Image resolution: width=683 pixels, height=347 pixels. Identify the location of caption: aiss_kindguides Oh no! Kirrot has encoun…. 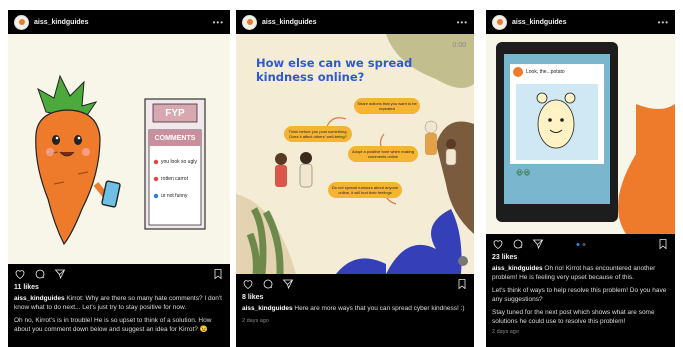
(580, 295).